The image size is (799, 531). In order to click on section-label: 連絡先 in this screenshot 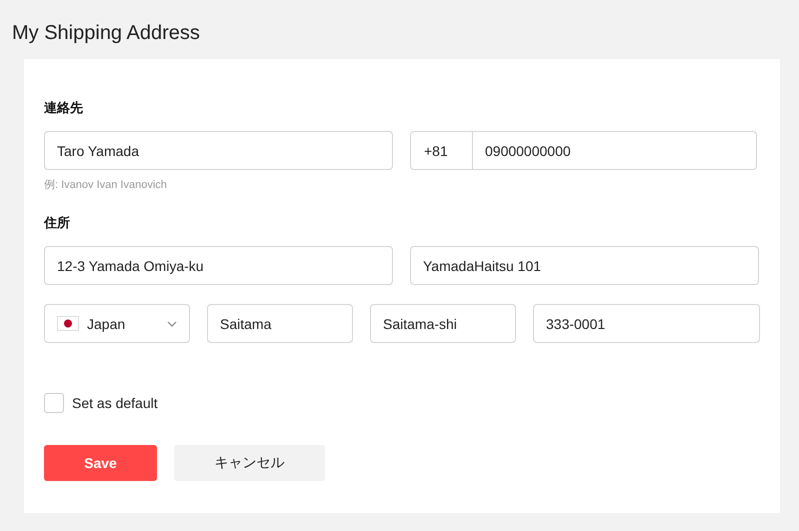, I will do `click(64, 108)`.